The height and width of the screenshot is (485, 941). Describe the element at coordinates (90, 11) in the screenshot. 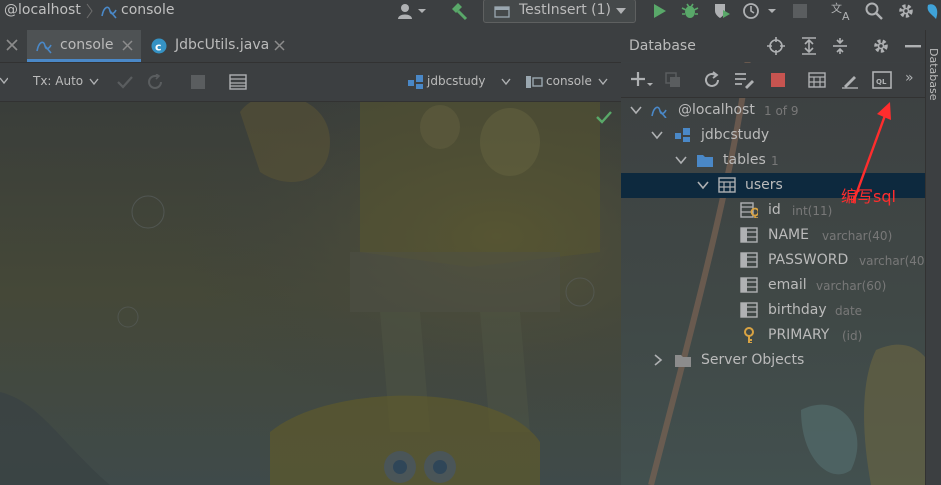

I see `breadcrumb-separator-icon` at that location.